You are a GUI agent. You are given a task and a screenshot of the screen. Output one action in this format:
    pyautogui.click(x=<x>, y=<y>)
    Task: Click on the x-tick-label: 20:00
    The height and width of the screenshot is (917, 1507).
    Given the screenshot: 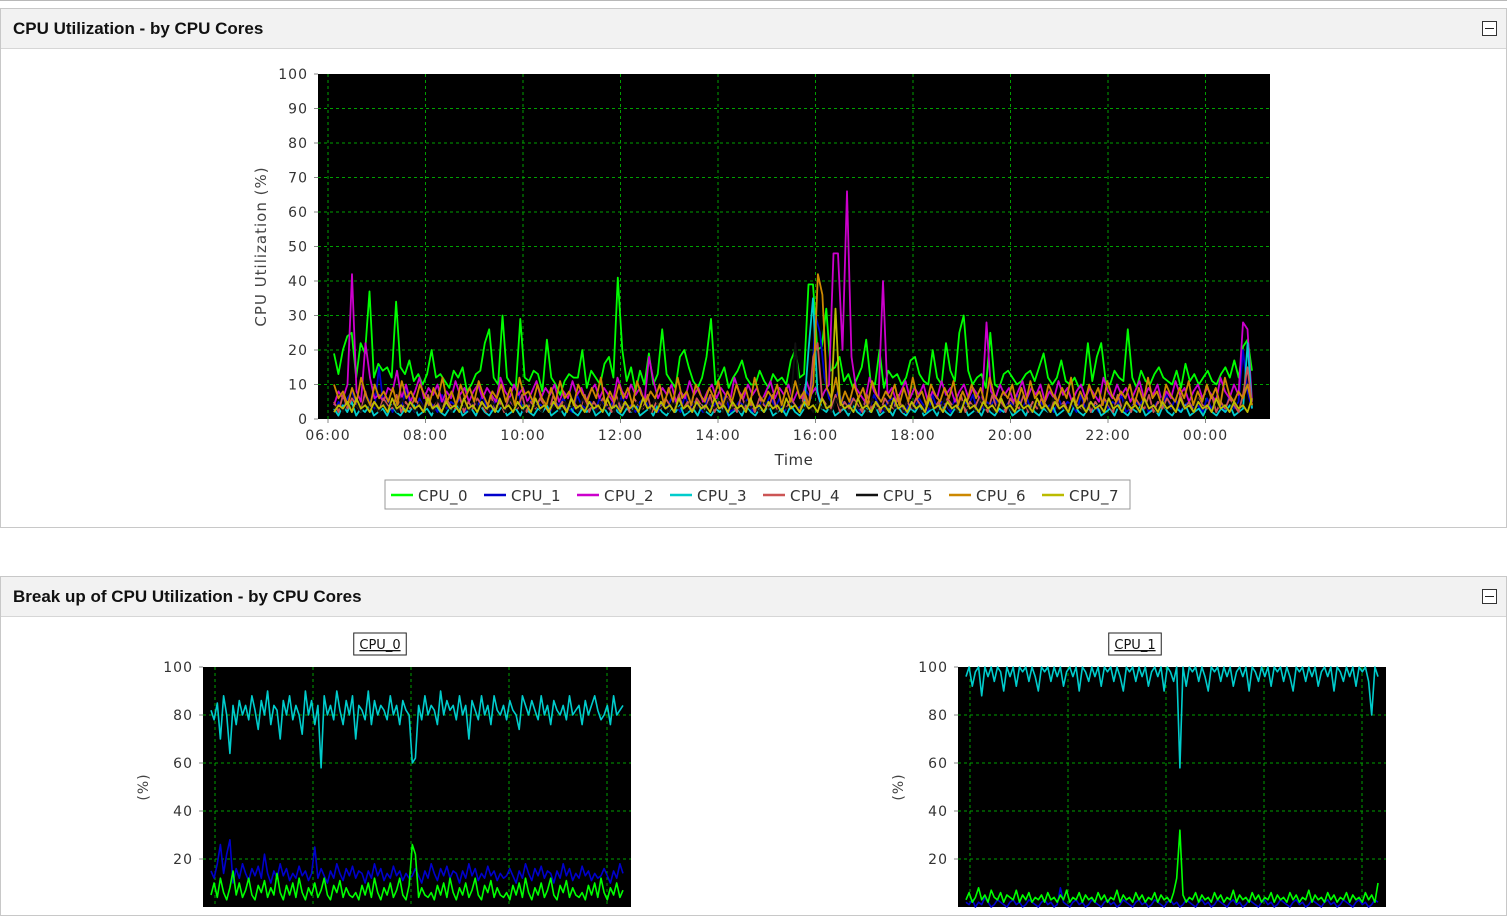 What is the action you would take?
    pyautogui.click(x=1010, y=436)
    